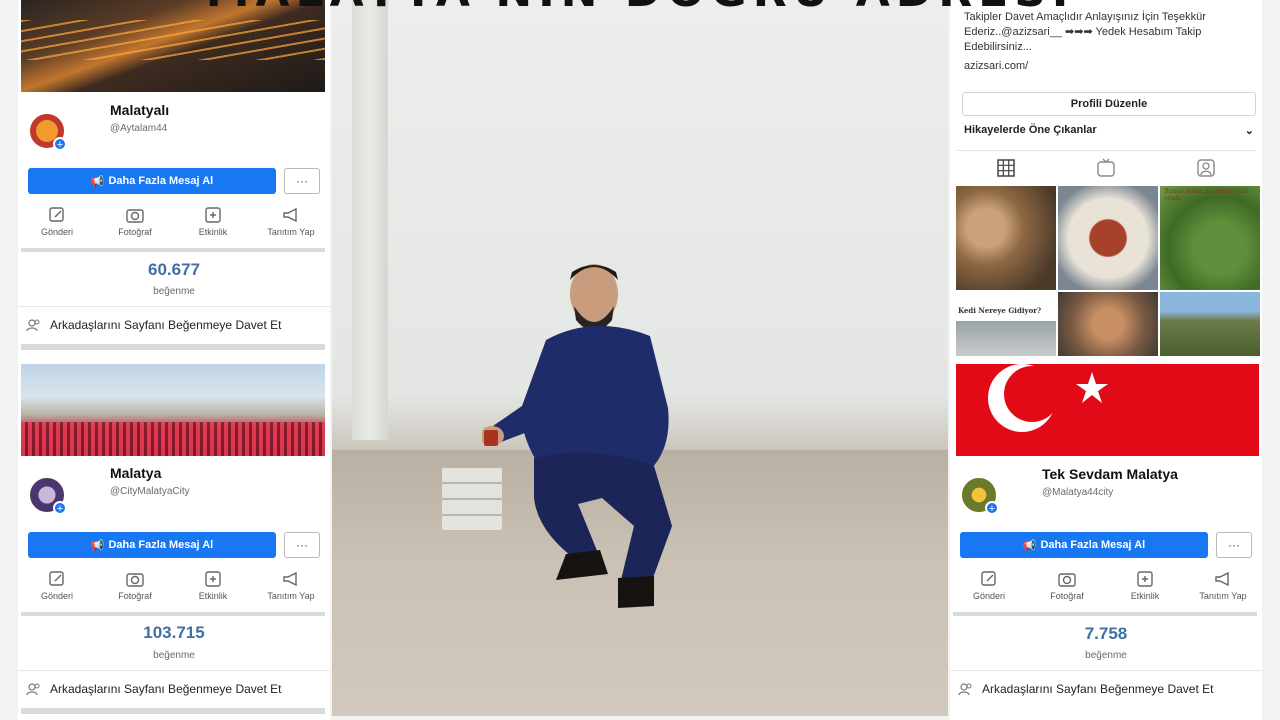 This screenshot has height=720, width=1280. What do you see at coordinates (1109, 130) in the screenshot?
I see `story-highlights-toggle: Hikayelerde Öne Çıkanlar ⌄` at bounding box center [1109, 130].